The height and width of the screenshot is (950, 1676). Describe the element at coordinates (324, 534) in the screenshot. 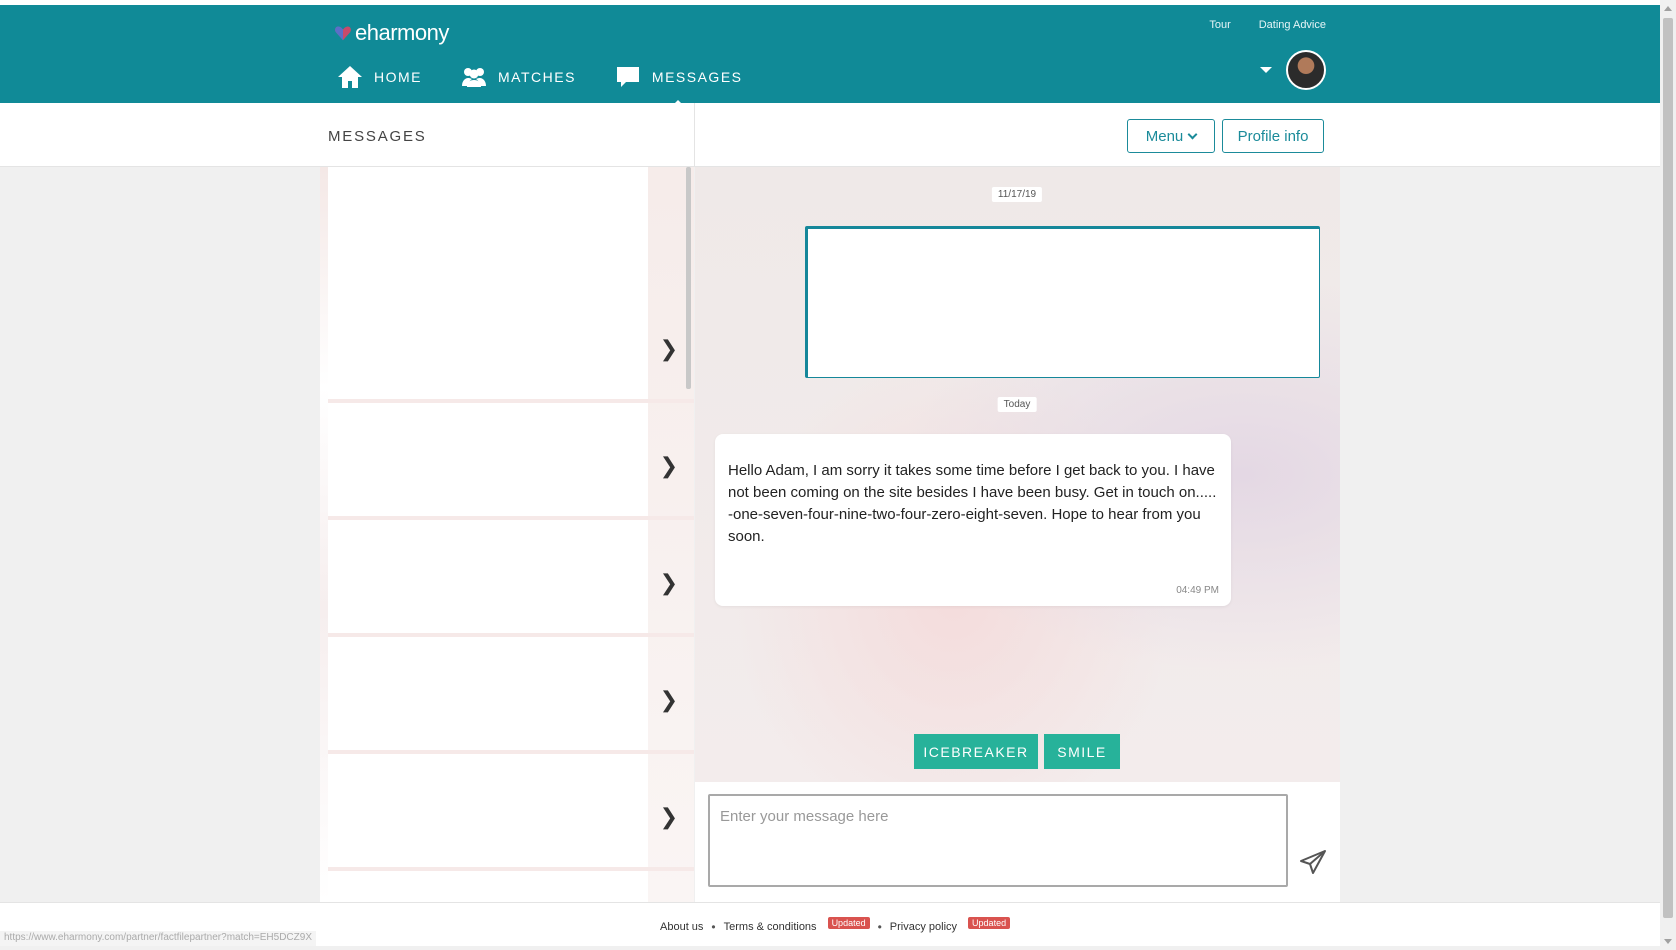

I see `list-edge` at that location.